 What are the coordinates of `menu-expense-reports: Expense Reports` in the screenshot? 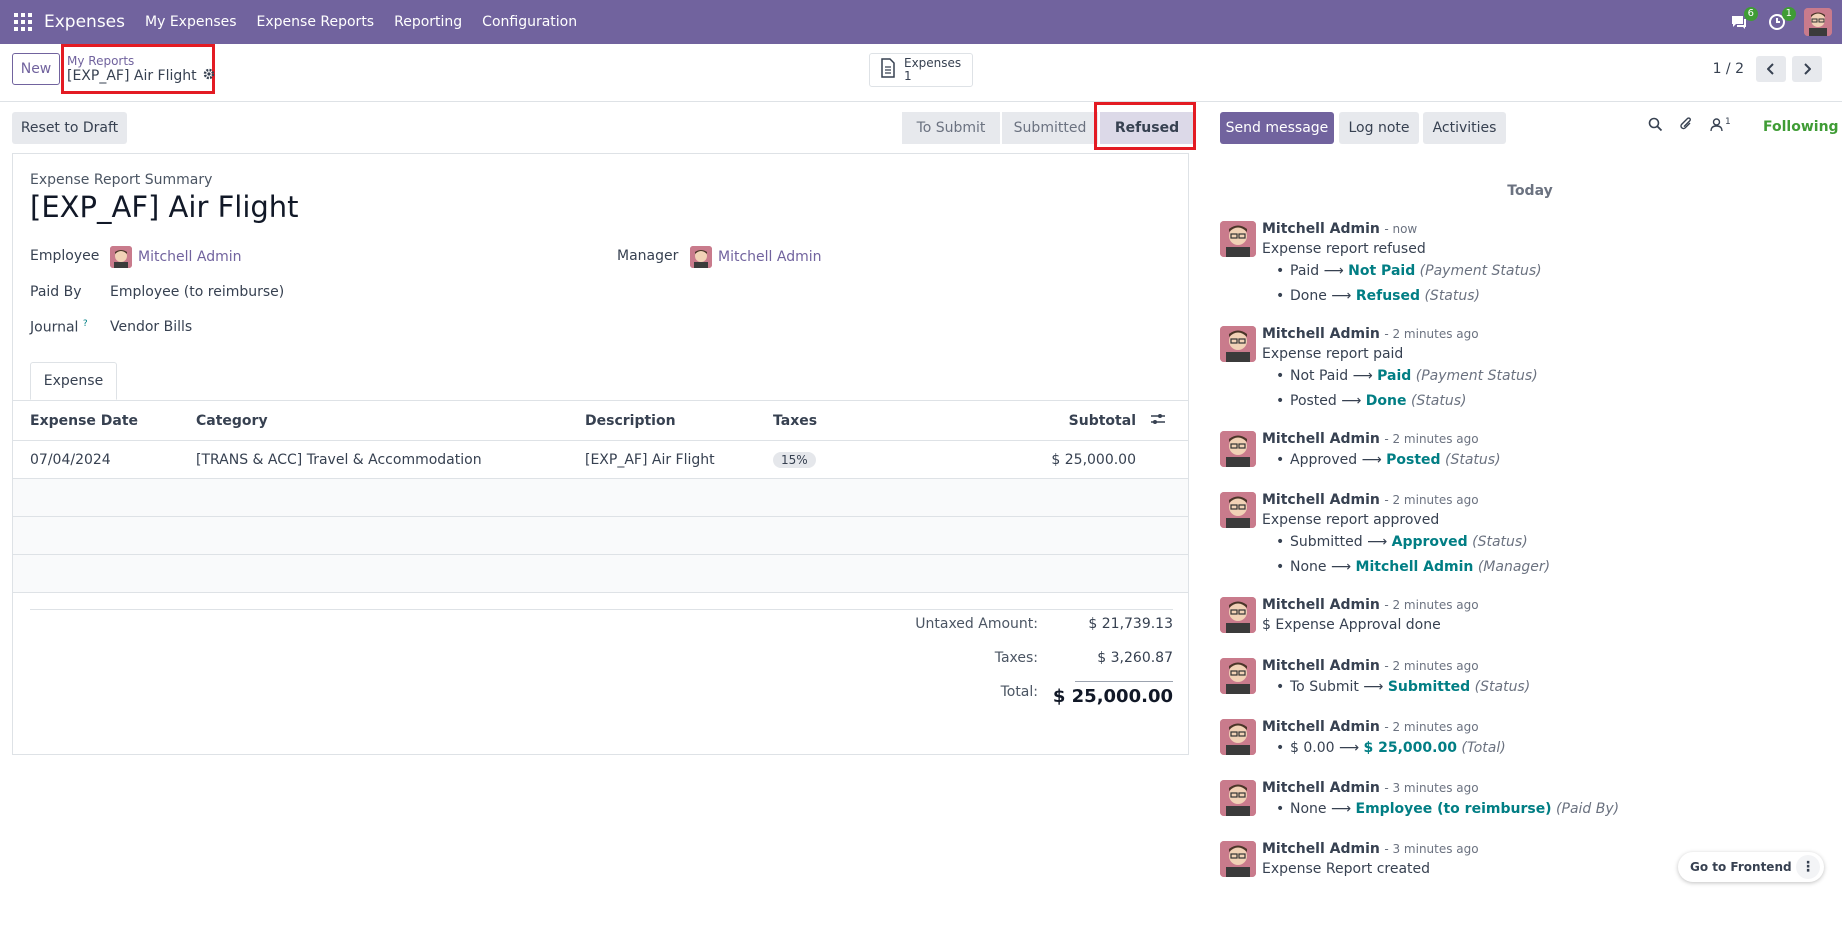 It's located at (316, 22).